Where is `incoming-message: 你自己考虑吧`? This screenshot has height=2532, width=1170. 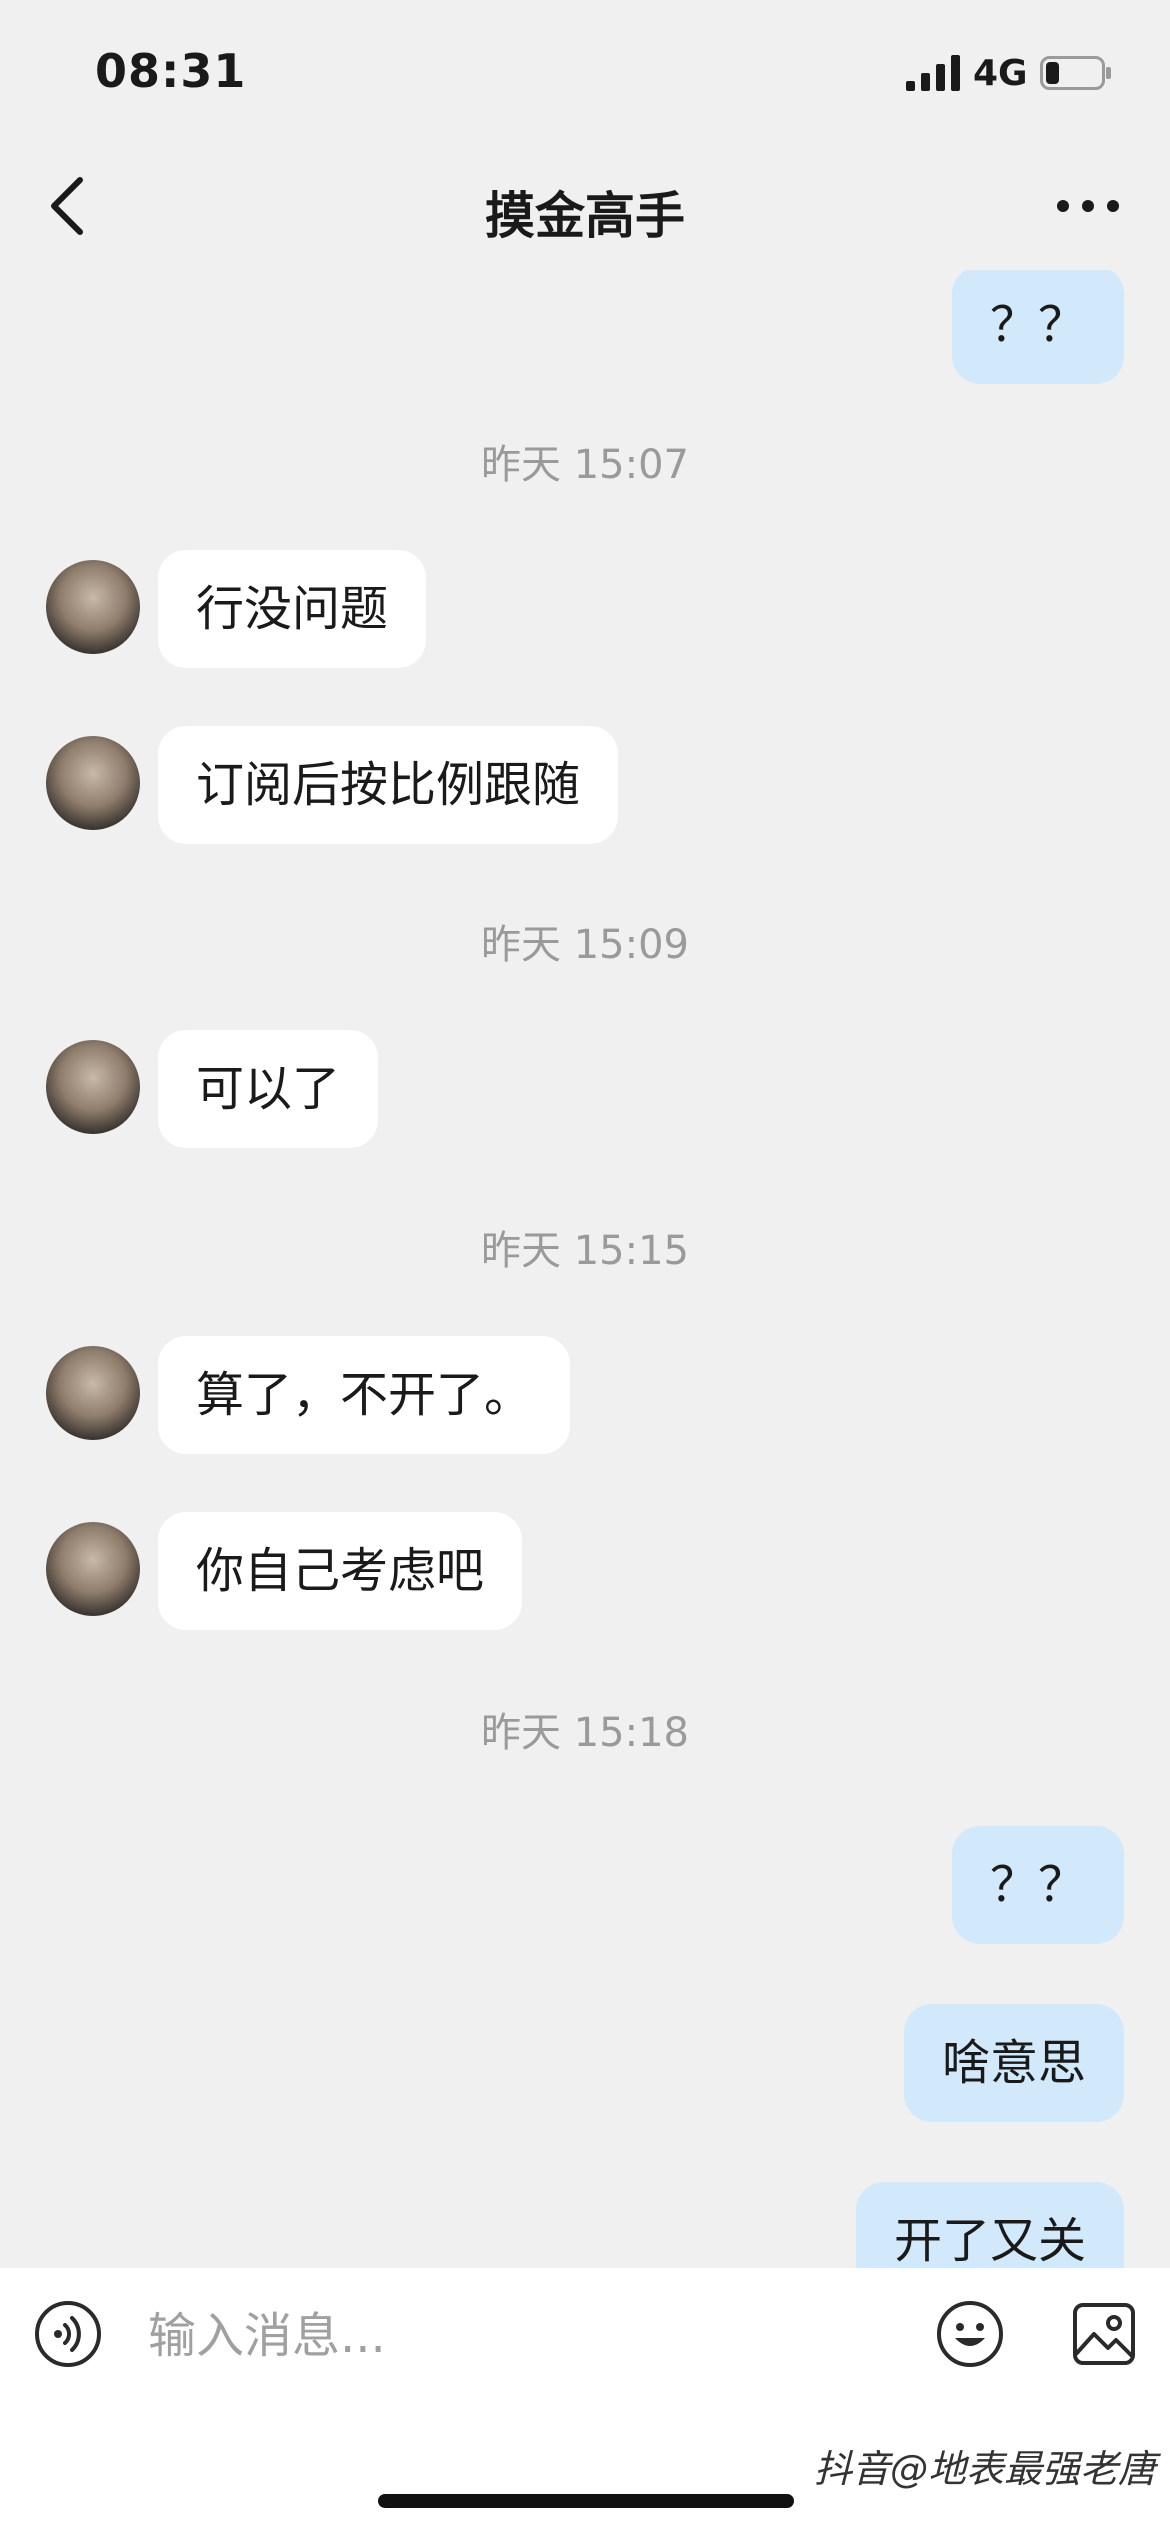
incoming-message: 你自己考虑吧 is located at coordinates (340, 1571).